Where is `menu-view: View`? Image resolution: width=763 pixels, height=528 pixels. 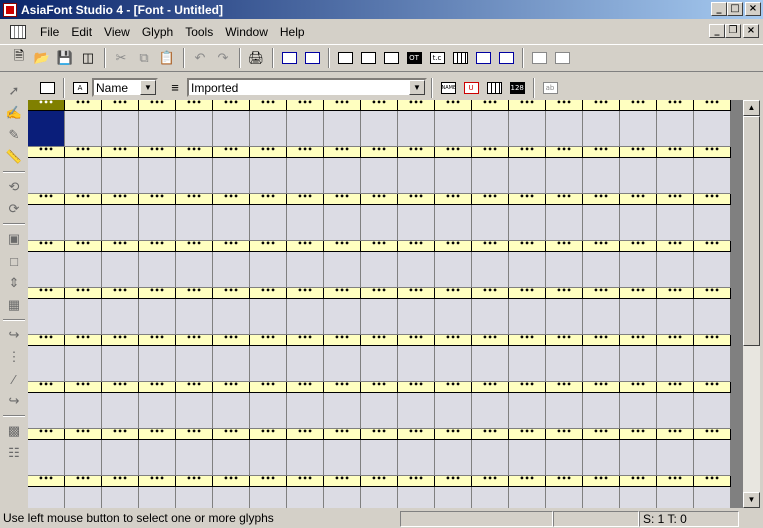 menu-view: View is located at coordinates (117, 32).